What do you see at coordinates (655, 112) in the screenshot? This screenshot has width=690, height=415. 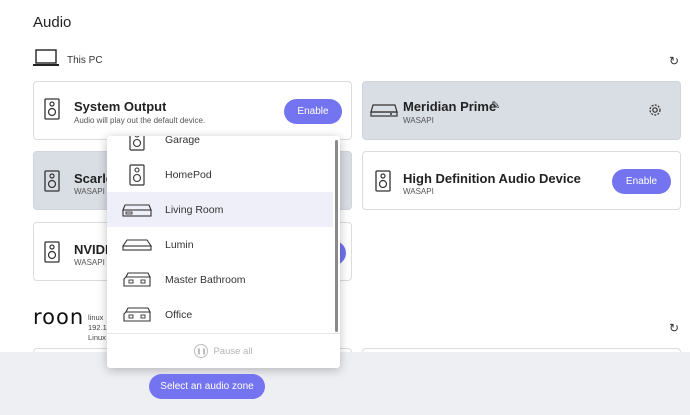 I see `gear-icon` at bounding box center [655, 112].